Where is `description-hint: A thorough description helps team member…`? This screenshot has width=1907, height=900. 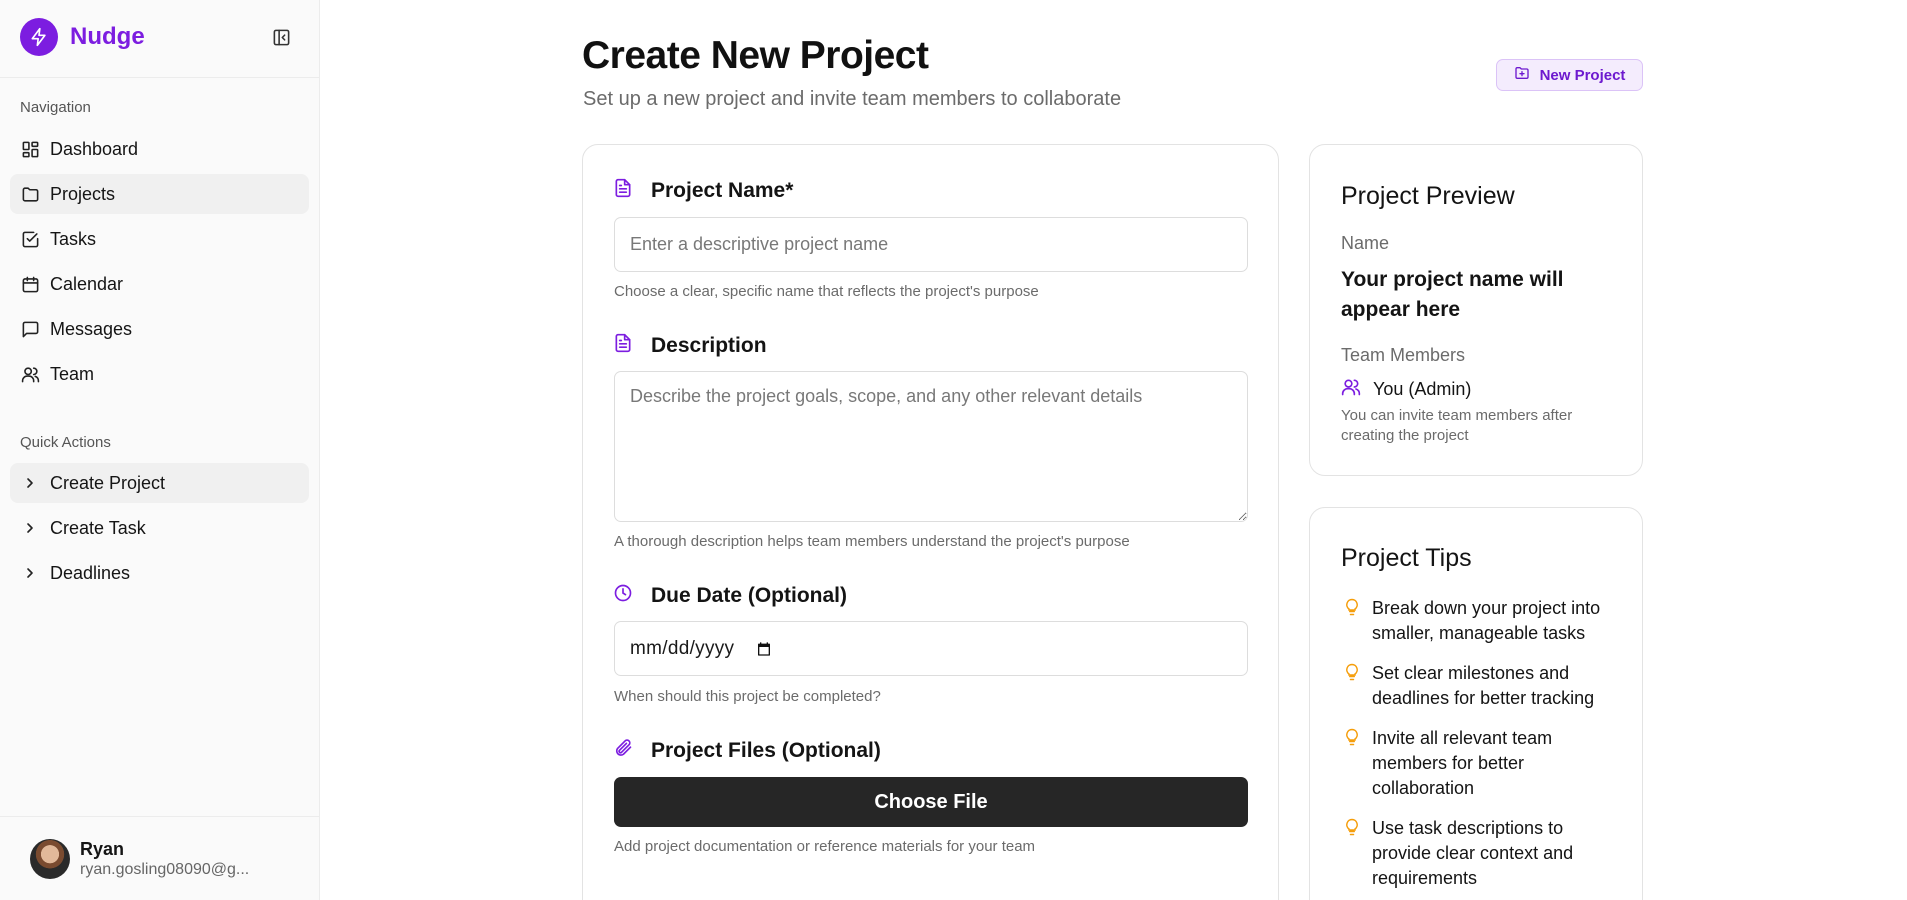
description-hint: A thorough description helps team member… is located at coordinates (872, 541).